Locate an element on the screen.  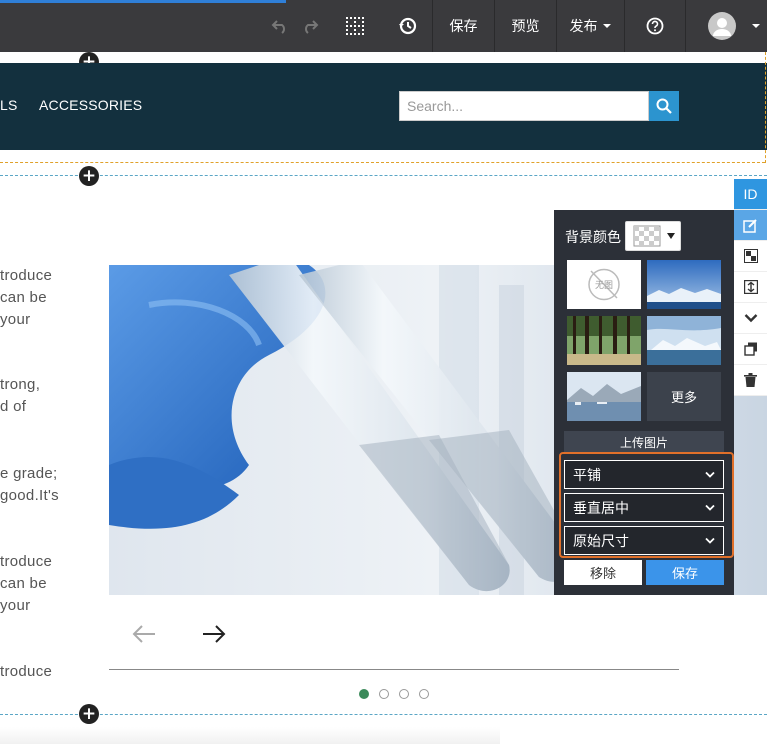
trash-icon is located at coordinates (750, 380).